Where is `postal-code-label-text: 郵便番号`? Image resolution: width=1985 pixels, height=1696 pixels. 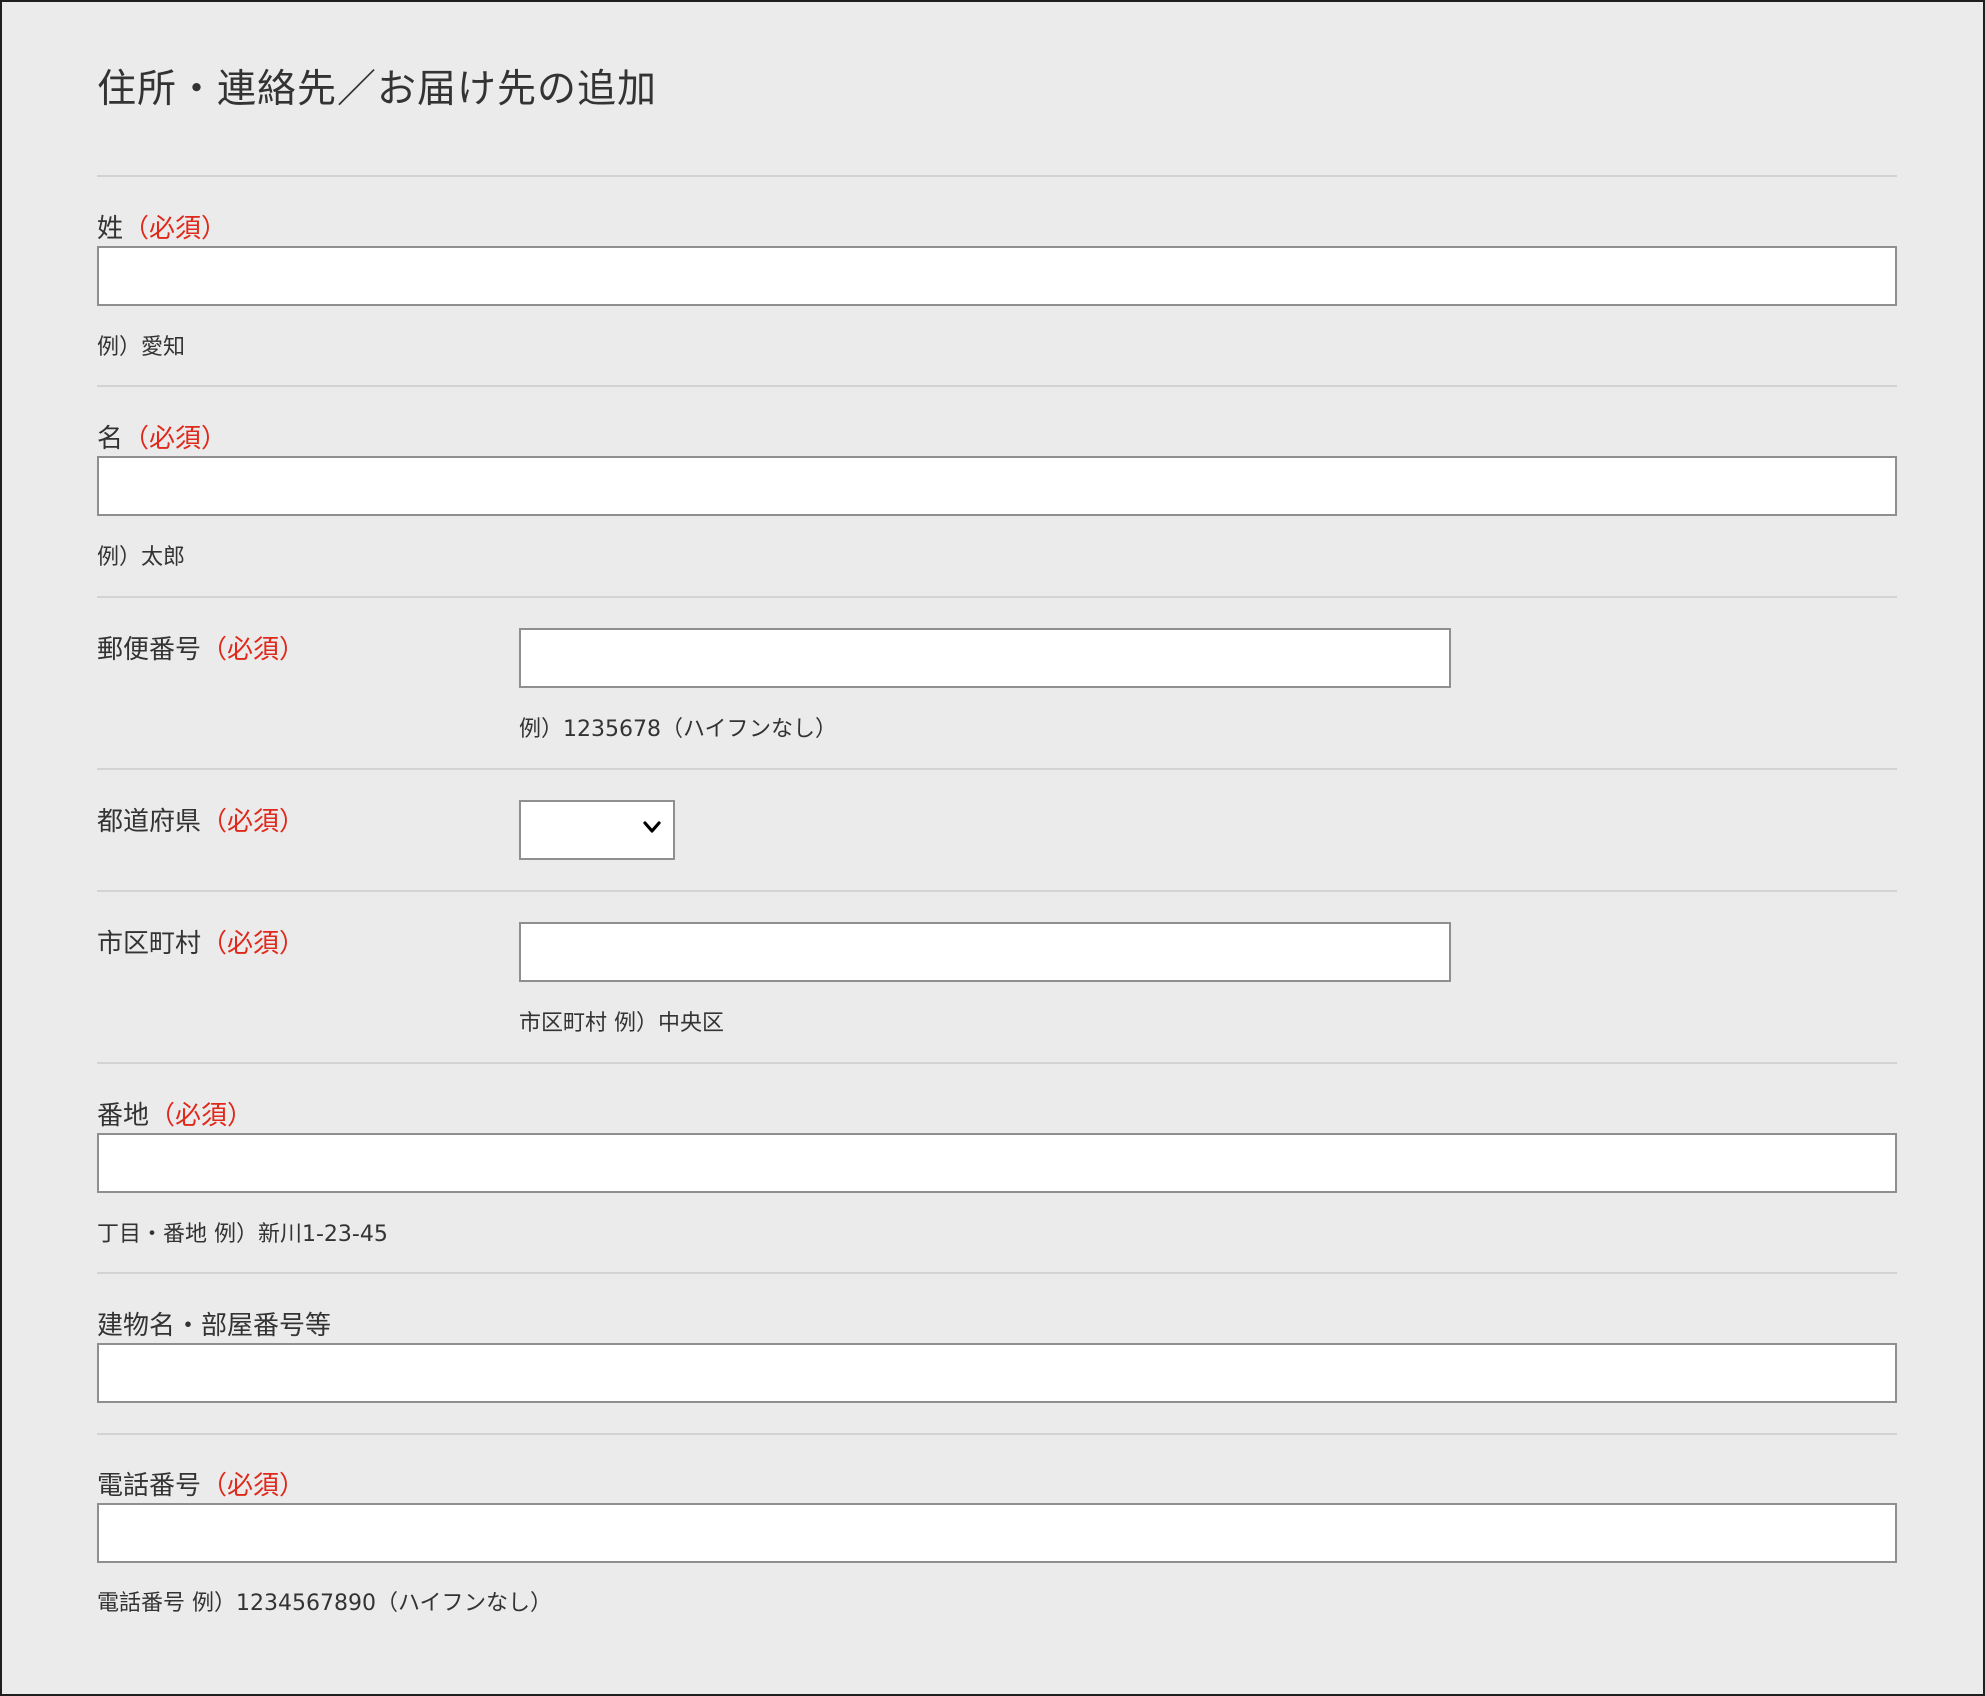 postal-code-label-text: 郵便番号 is located at coordinates (149, 650).